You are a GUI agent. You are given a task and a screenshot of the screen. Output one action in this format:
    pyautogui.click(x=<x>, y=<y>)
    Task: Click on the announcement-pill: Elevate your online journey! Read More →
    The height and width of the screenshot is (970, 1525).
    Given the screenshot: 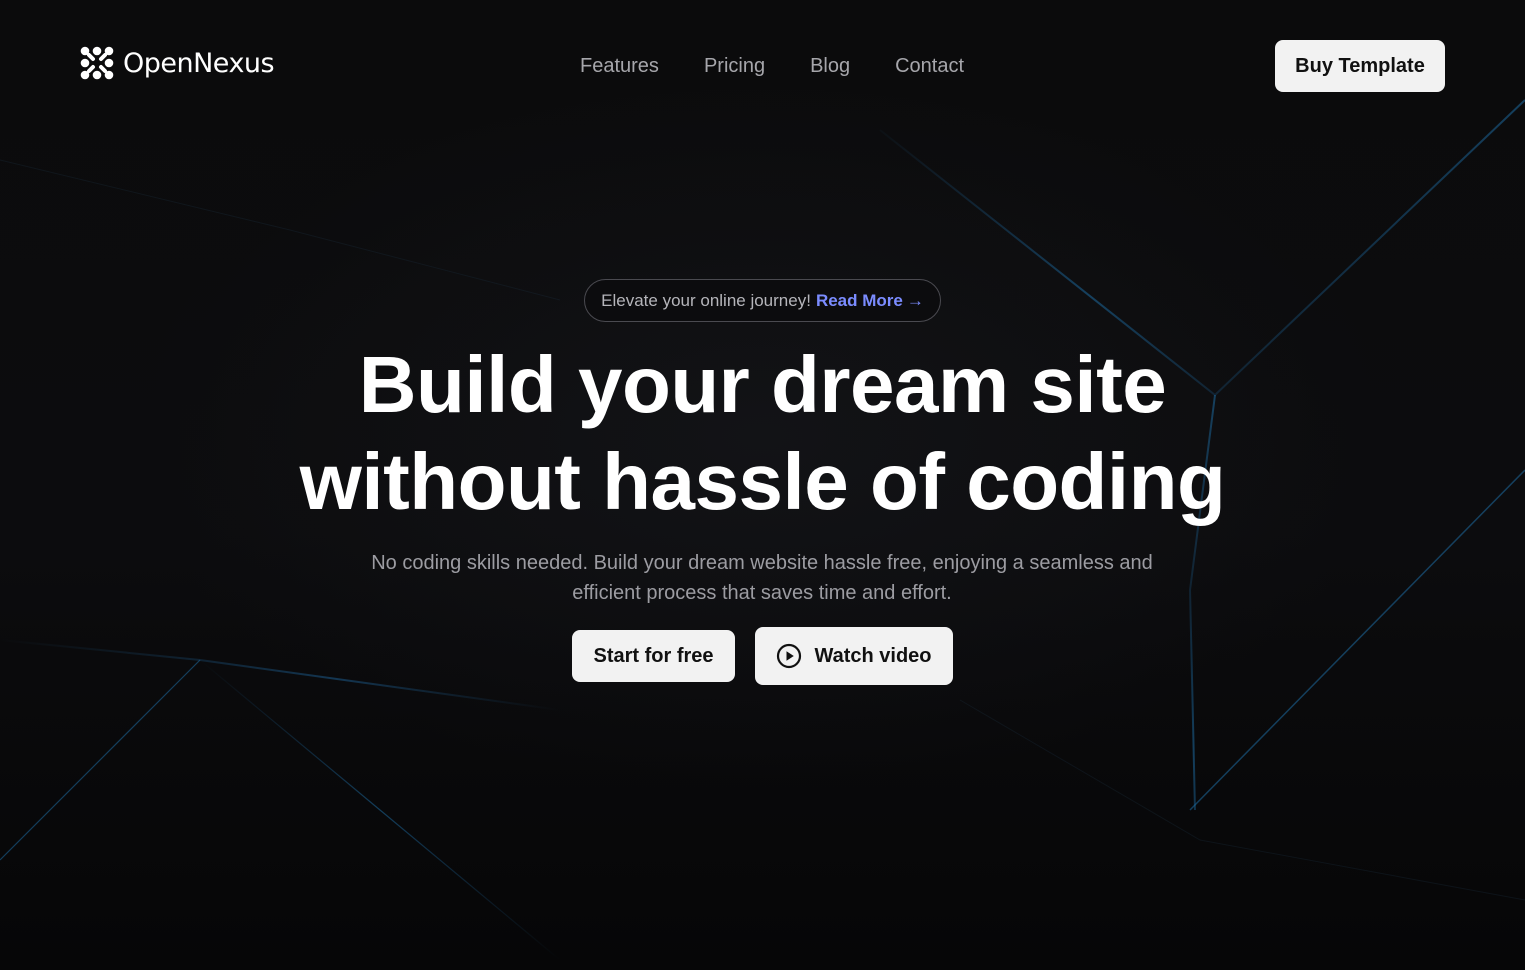 What is the action you would take?
    pyautogui.click(x=762, y=300)
    